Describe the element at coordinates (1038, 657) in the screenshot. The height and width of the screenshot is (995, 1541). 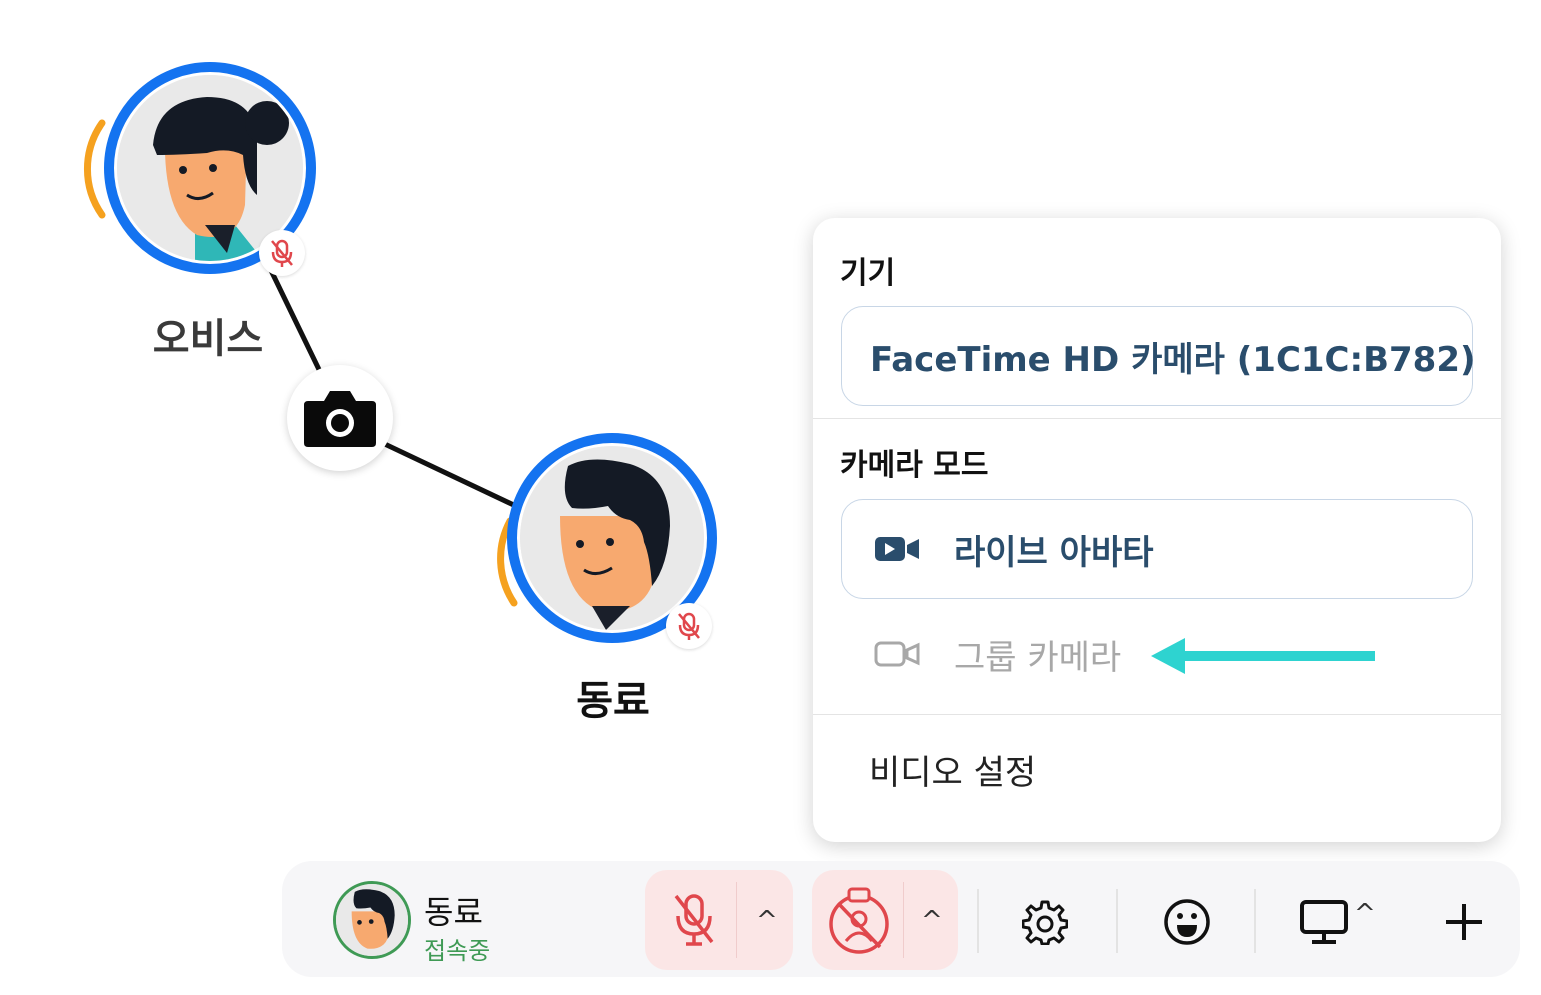
I see `mode-label: 그룹 카메라` at that location.